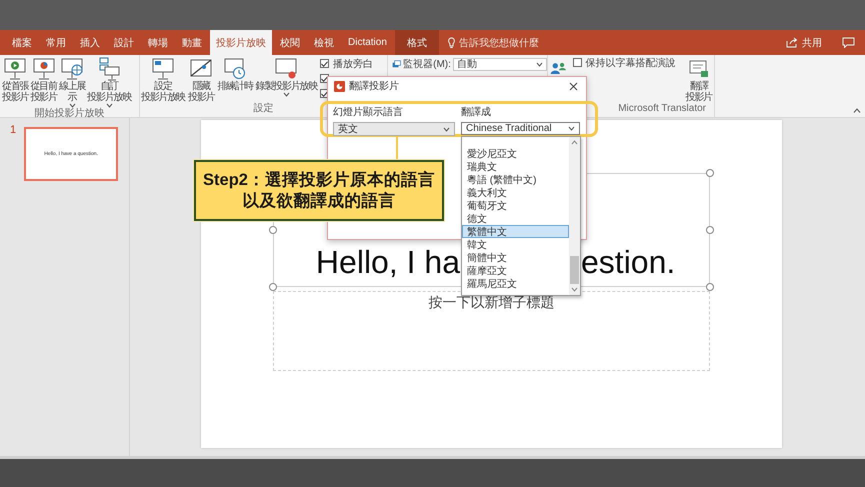 Image resolution: width=865 pixels, height=487 pixels. Describe the element at coordinates (43, 80) in the screenshot. I see `from-current-button: 從目前 投影片` at that location.